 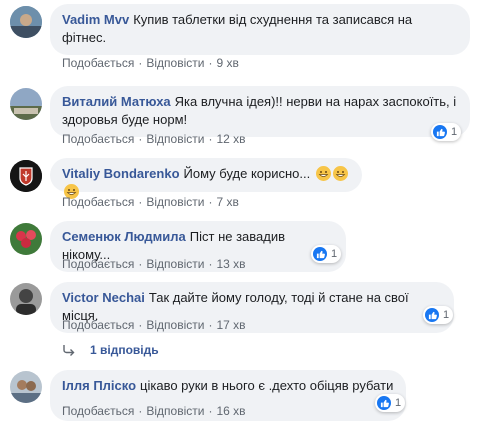 I want to click on comment-author: Ілля Пліско, so click(x=99, y=385).